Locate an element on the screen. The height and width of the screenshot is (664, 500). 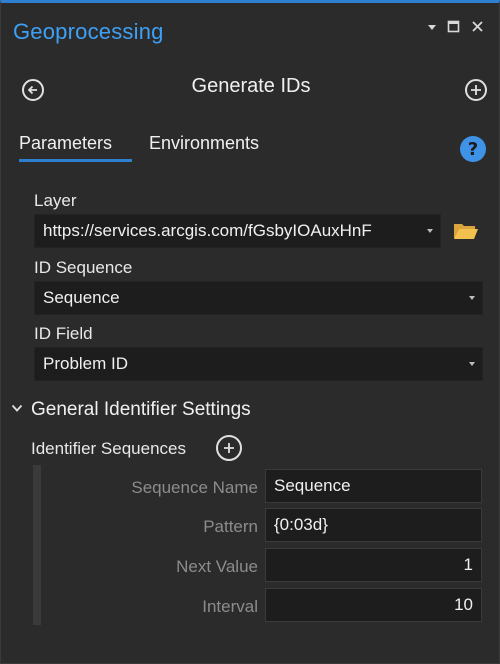
sequence-name-input: Sequence is located at coordinates (373, 486).